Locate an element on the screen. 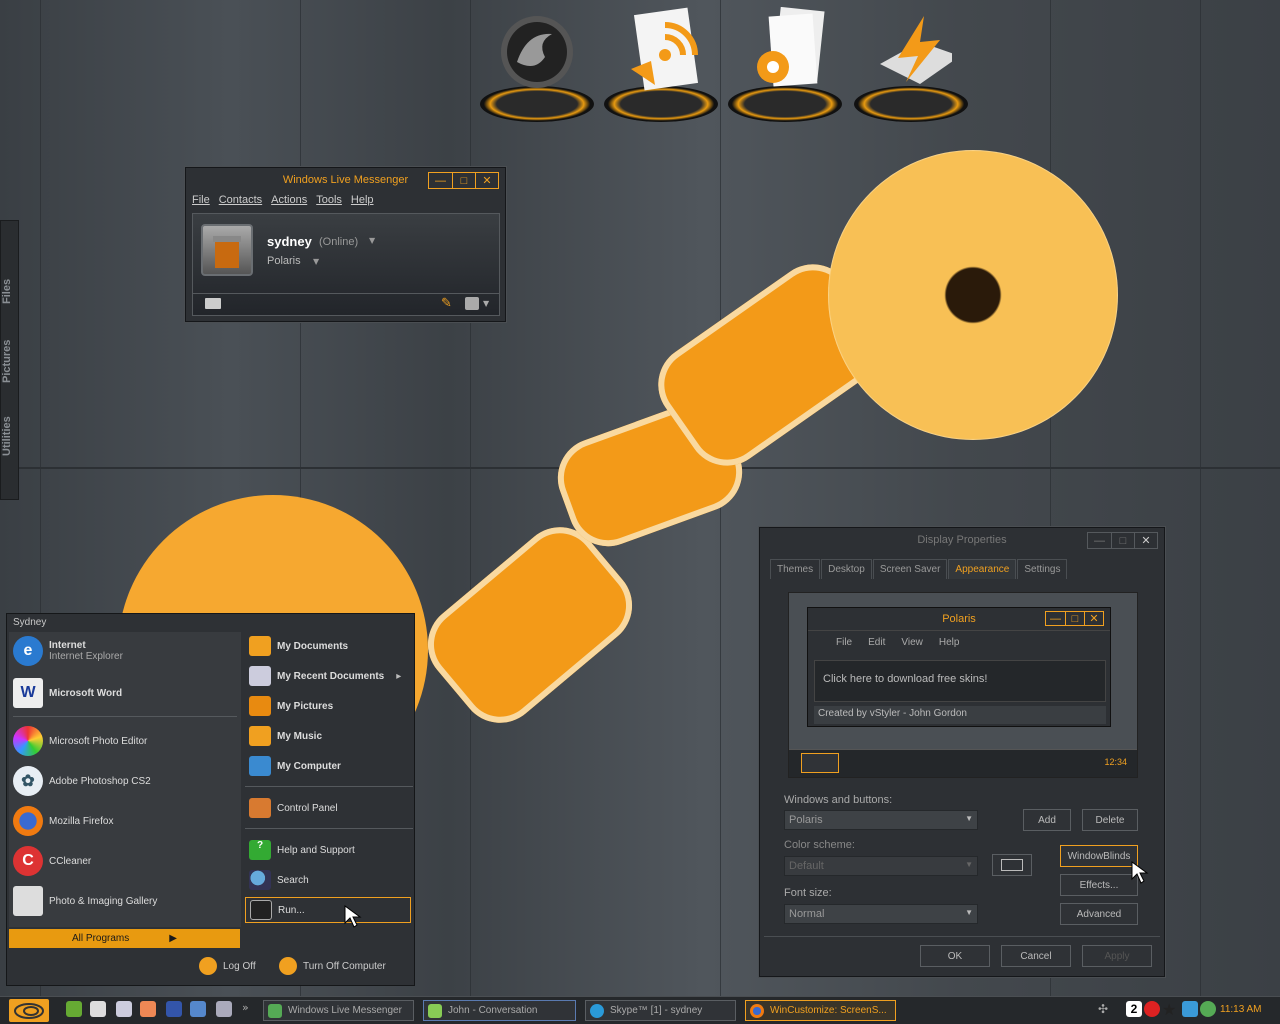  start-item-my-documents: My Documents is located at coordinates (298, 646).